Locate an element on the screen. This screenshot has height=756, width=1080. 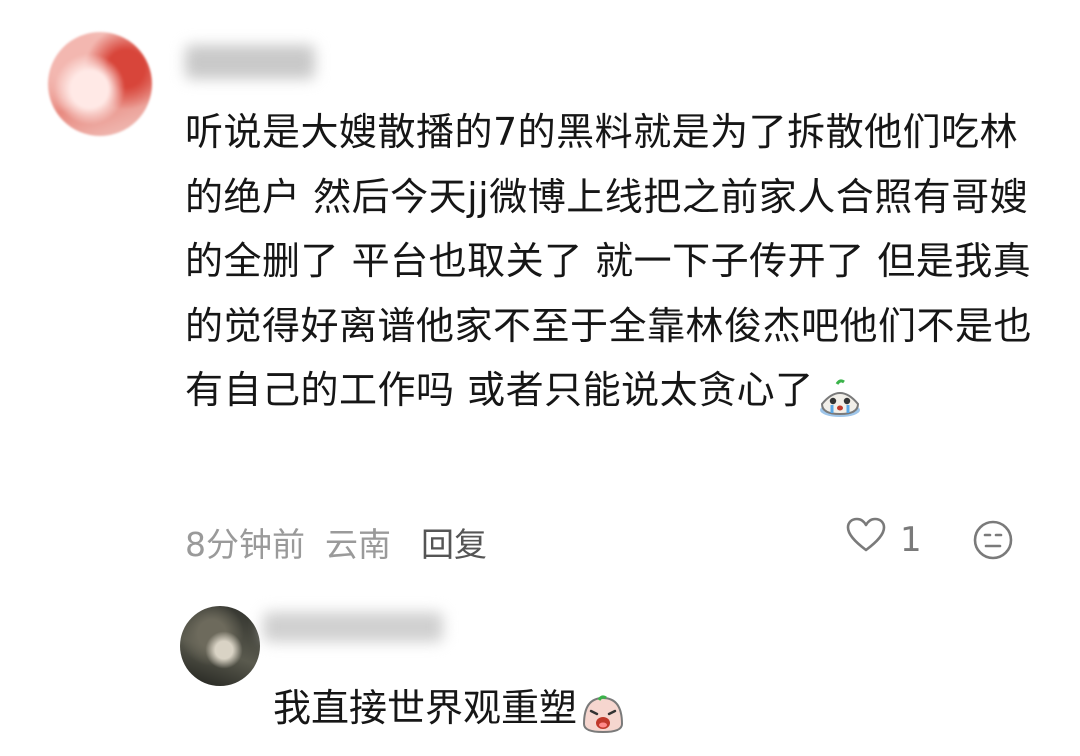
commenter-avatar is located at coordinates (100, 84).